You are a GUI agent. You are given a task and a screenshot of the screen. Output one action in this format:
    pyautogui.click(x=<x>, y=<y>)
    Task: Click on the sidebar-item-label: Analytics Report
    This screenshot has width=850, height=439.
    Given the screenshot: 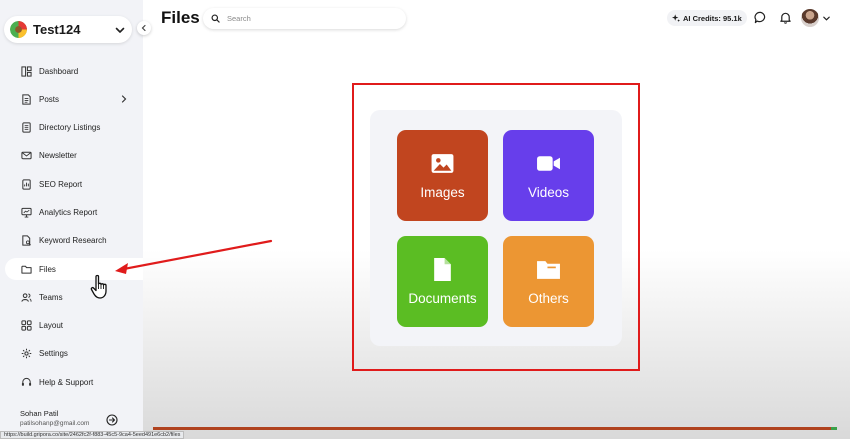 What is the action you would take?
    pyautogui.click(x=68, y=212)
    